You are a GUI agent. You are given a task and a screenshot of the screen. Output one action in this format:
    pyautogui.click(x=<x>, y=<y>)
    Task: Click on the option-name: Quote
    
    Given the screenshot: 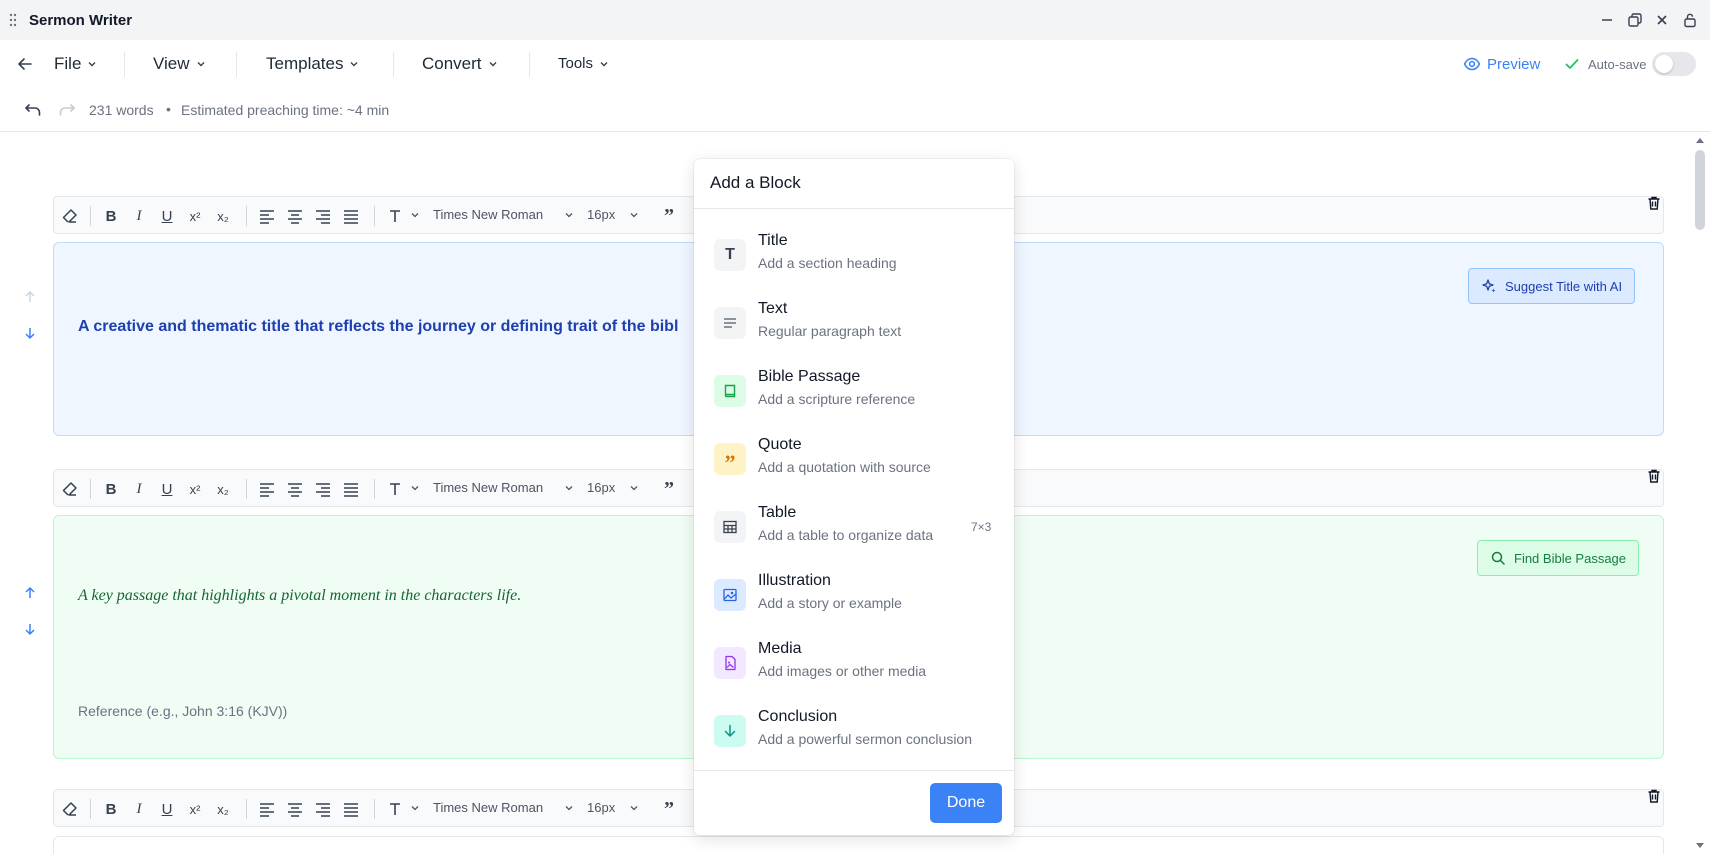 What is the action you would take?
    pyautogui.click(x=780, y=444)
    